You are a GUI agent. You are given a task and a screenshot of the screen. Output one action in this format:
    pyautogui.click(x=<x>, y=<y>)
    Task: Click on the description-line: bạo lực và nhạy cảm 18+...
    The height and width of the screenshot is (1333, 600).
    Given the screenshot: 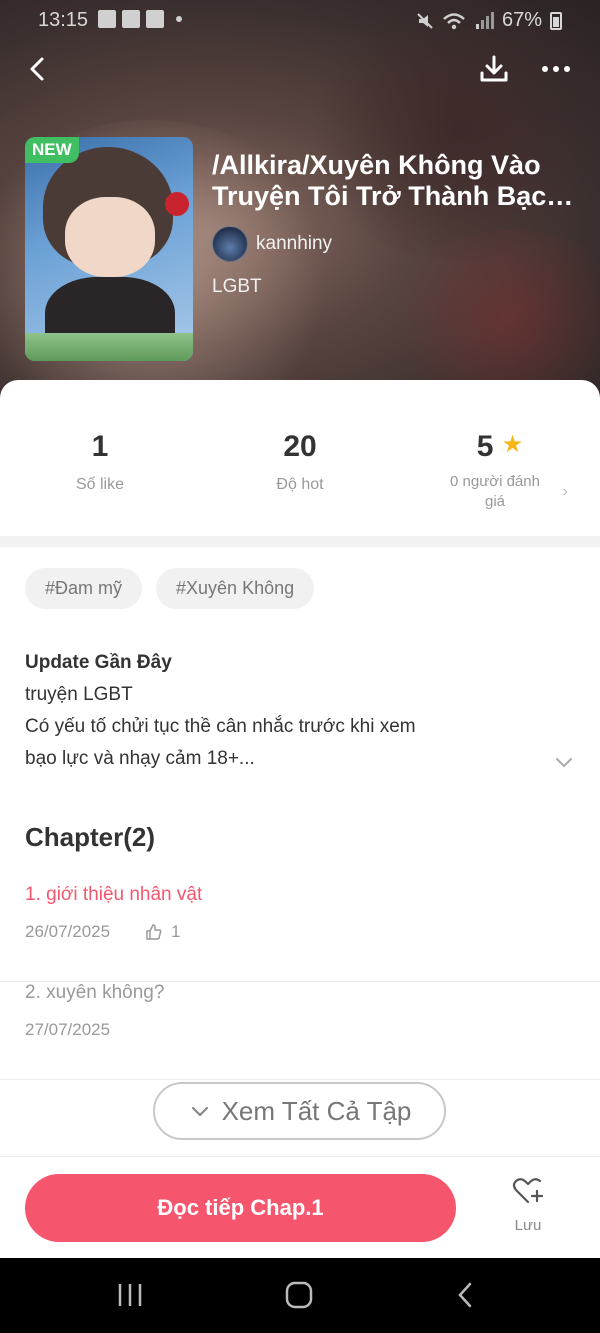 What is the action you would take?
    pyautogui.click(x=140, y=758)
    